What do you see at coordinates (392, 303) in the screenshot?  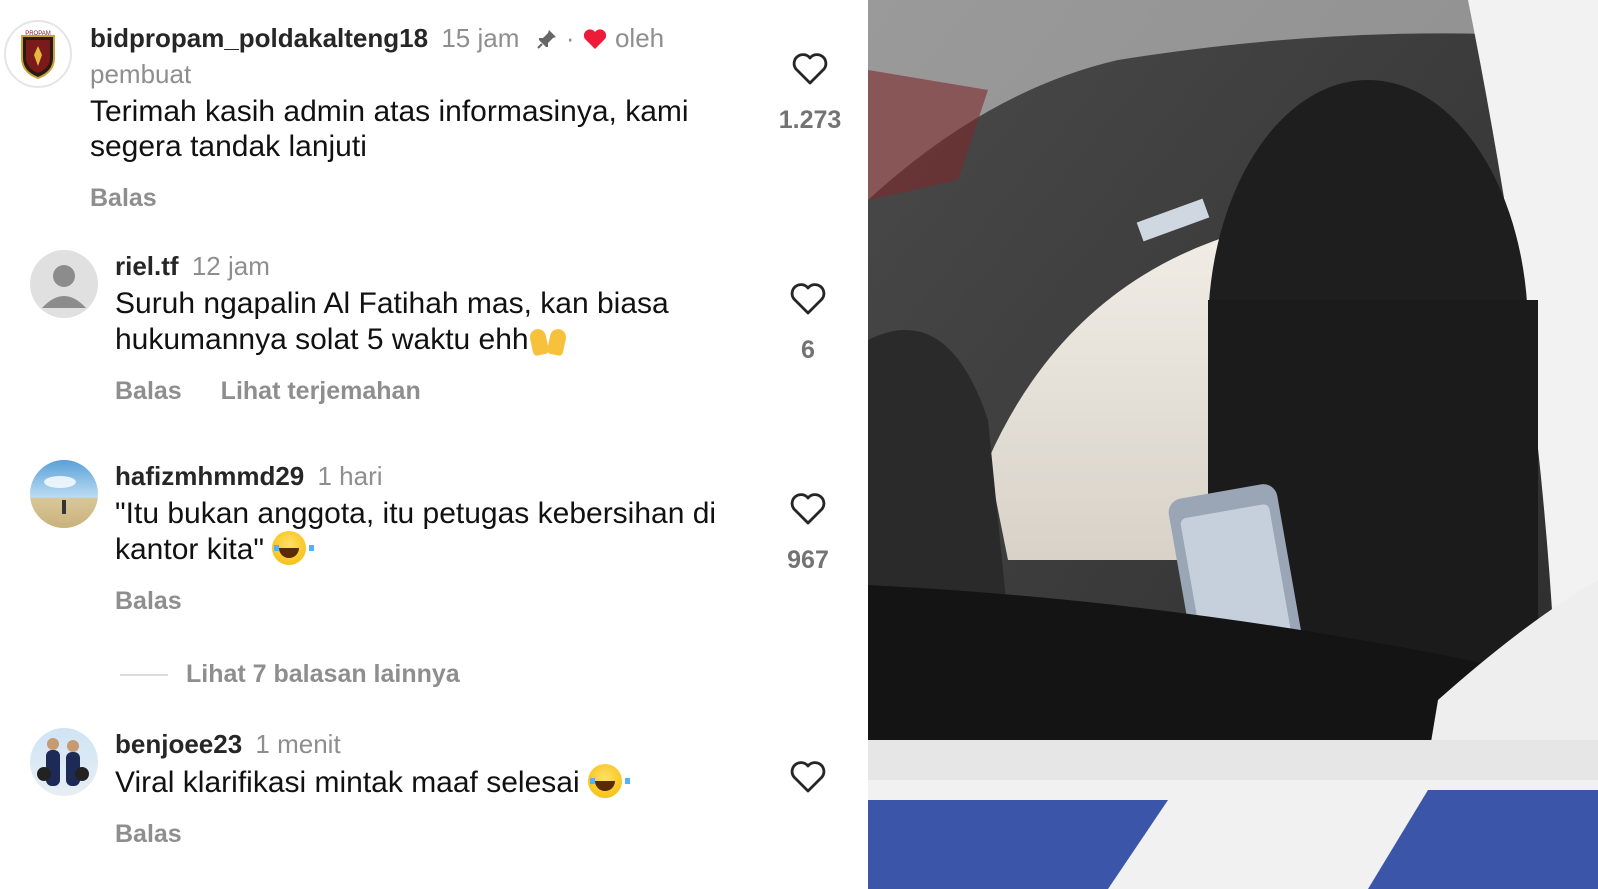 I see `comment-text-line: Suruh ngapalin Al Fatihah mas, kan biasa` at bounding box center [392, 303].